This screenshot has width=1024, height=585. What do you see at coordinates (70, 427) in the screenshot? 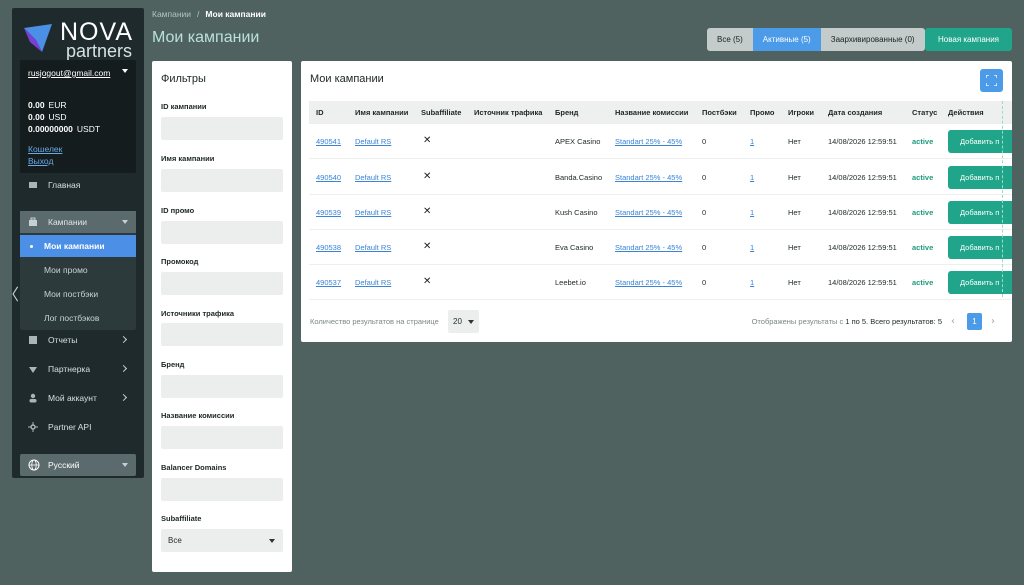
I see `nav-partner-api-label: Partner API` at bounding box center [70, 427].